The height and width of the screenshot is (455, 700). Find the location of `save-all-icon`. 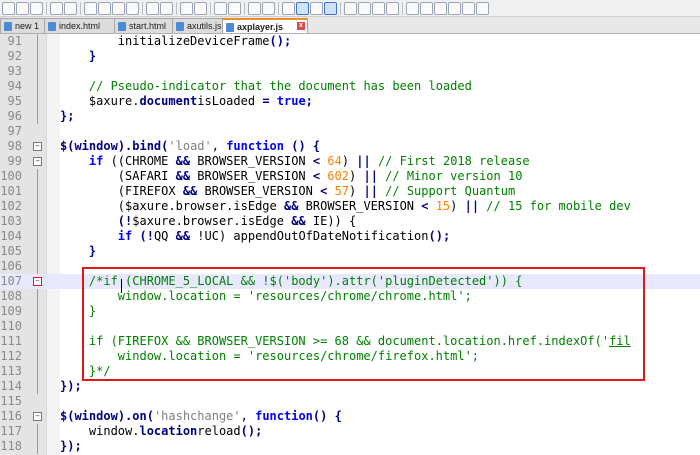

save-all-icon is located at coordinates (56, 8).